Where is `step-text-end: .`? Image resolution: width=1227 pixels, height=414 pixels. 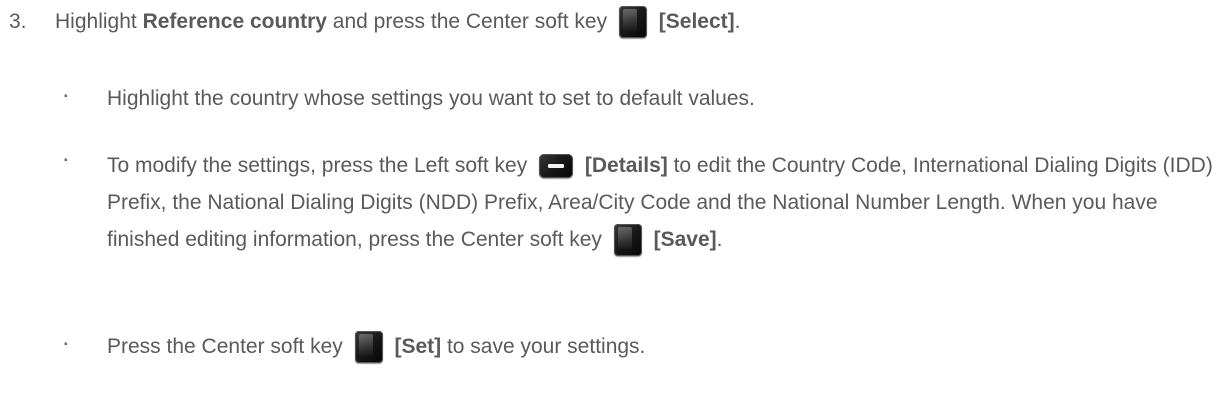
step-text-end: . is located at coordinates (737, 21).